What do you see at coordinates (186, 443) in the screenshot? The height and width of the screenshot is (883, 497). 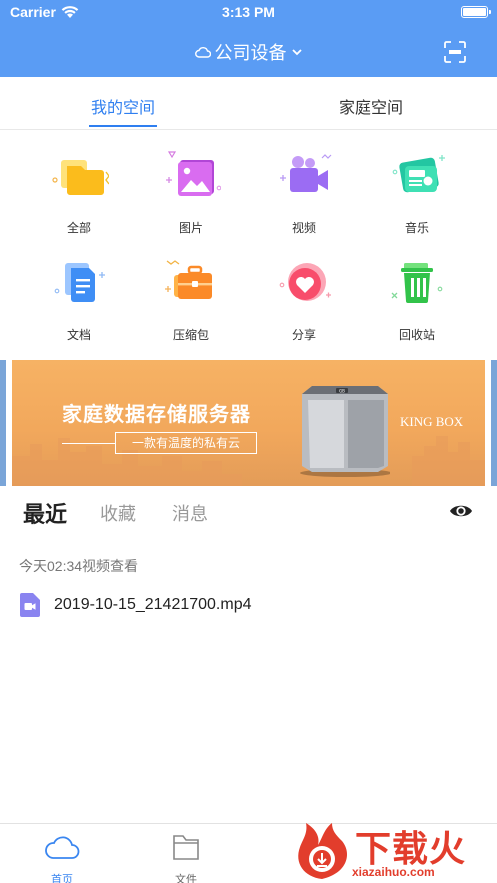 I see `banner-subtitle: 一款有温度的私有云` at bounding box center [186, 443].